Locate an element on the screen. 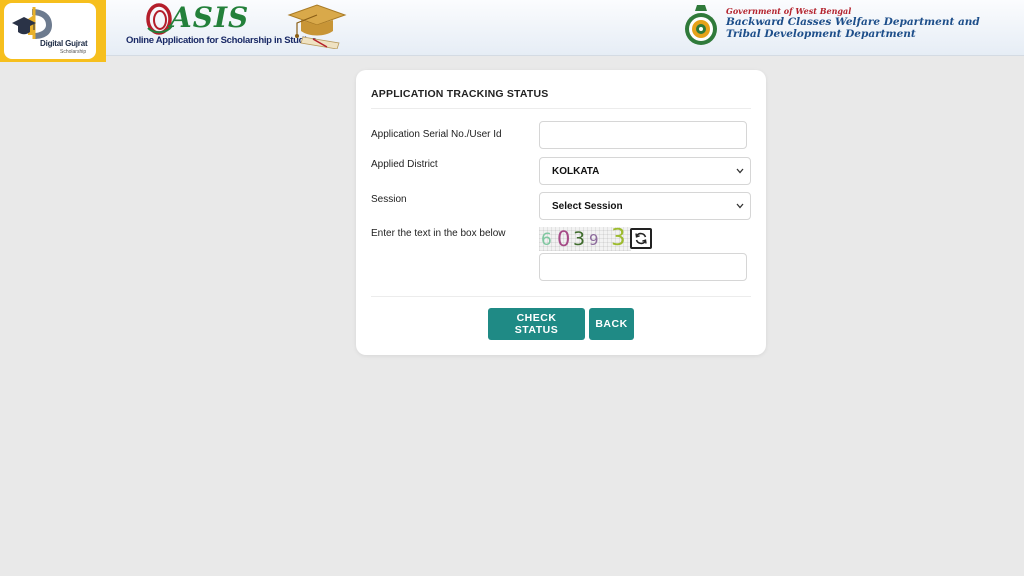 This screenshot has width=1024, height=576. district-select: KOLKATA is located at coordinates (645, 171).